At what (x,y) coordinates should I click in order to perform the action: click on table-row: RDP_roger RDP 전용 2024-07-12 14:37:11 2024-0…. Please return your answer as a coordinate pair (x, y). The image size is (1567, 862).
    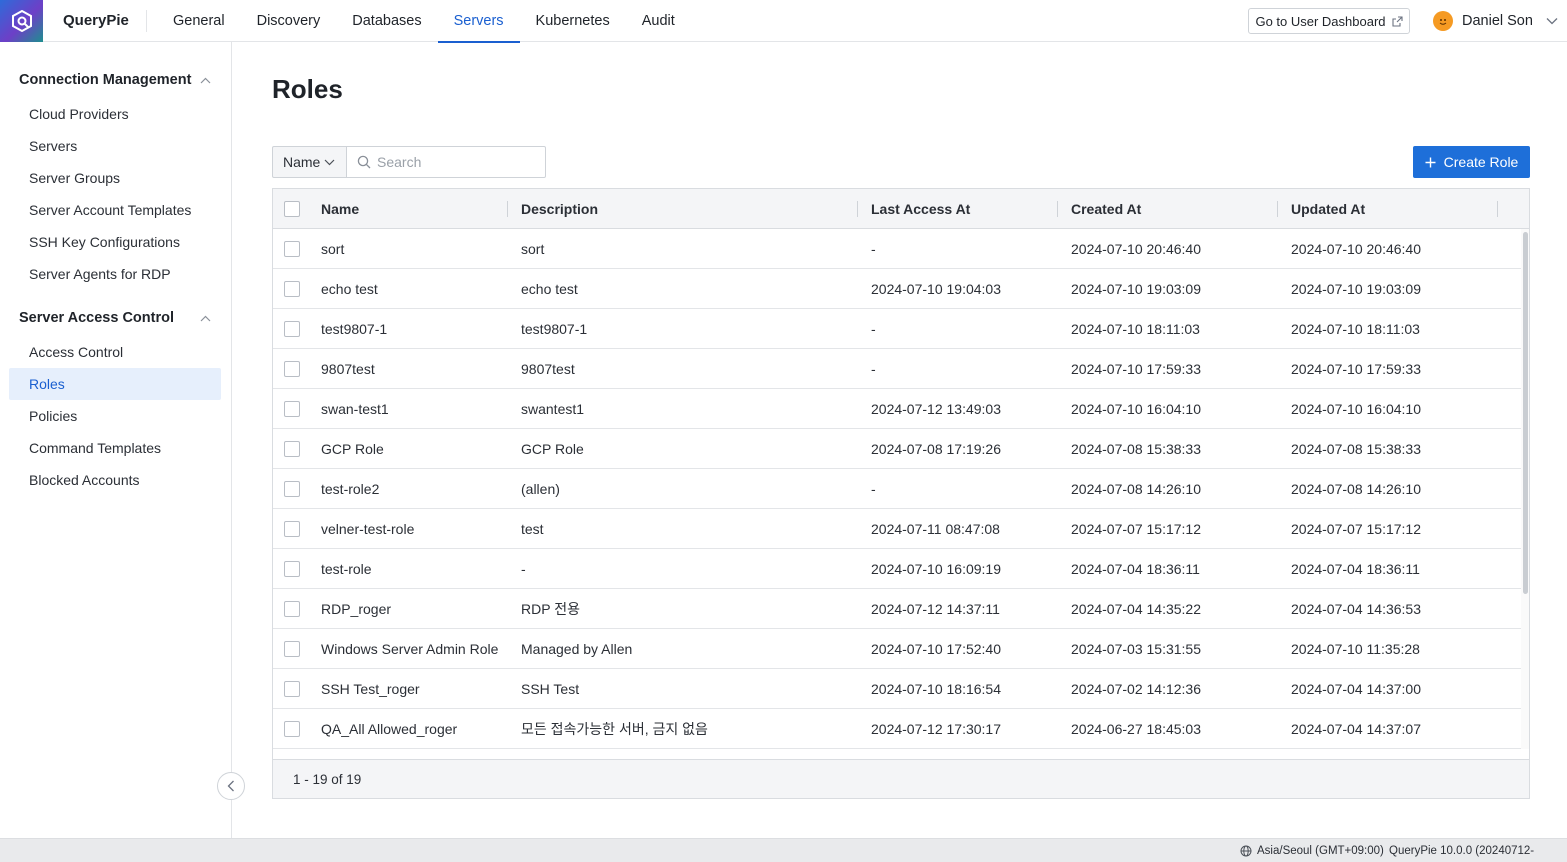
    Looking at the image, I should click on (897, 609).